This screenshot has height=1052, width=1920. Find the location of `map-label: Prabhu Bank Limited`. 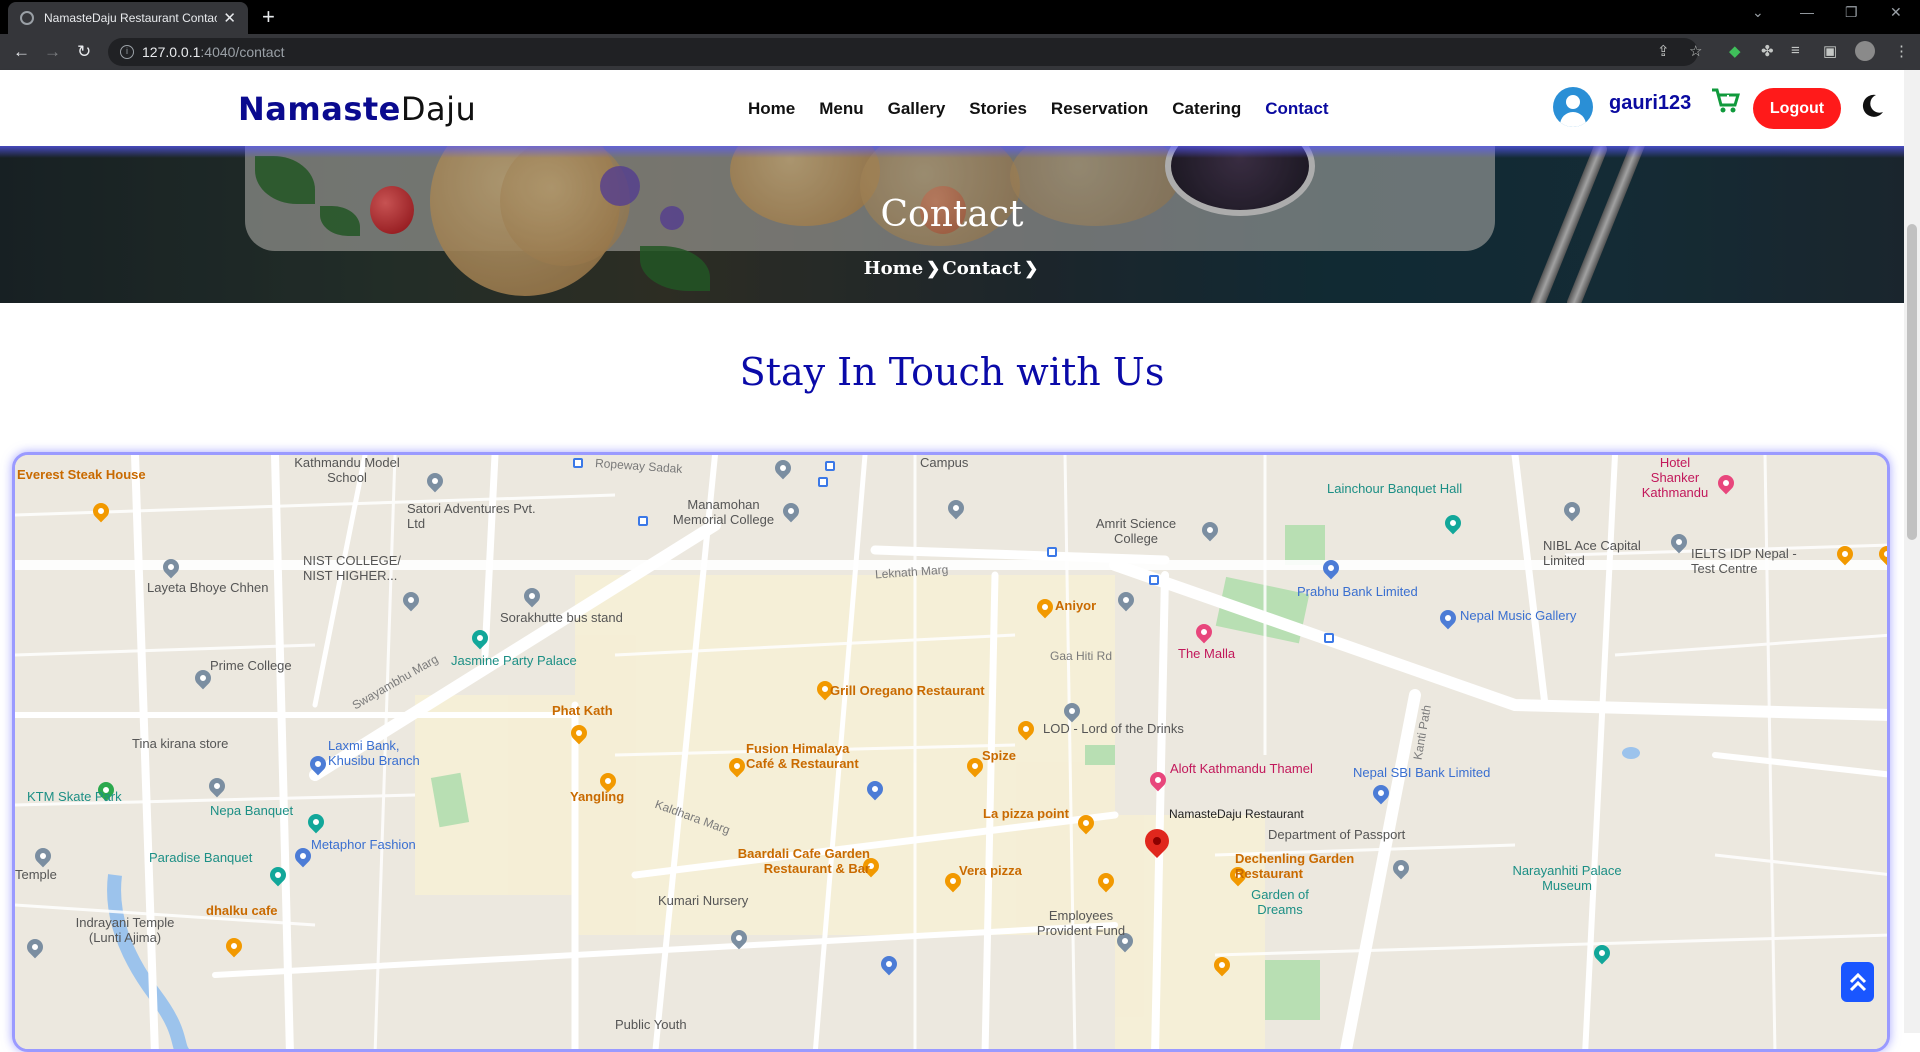

map-label: Prabhu Bank Limited is located at coordinates (1357, 591).